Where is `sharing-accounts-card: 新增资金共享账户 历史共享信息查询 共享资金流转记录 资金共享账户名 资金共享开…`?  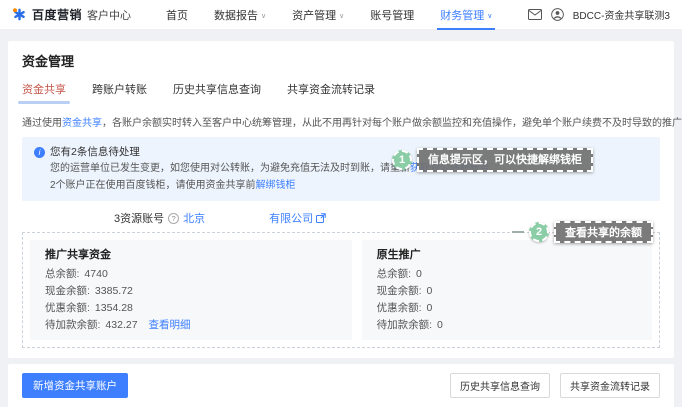 sharing-accounts-card: 新增资金共享账户 历史共享信息查询 共享资金流转记录 资金共享账户名 资金共享开… is located at coordinates (341, 385).